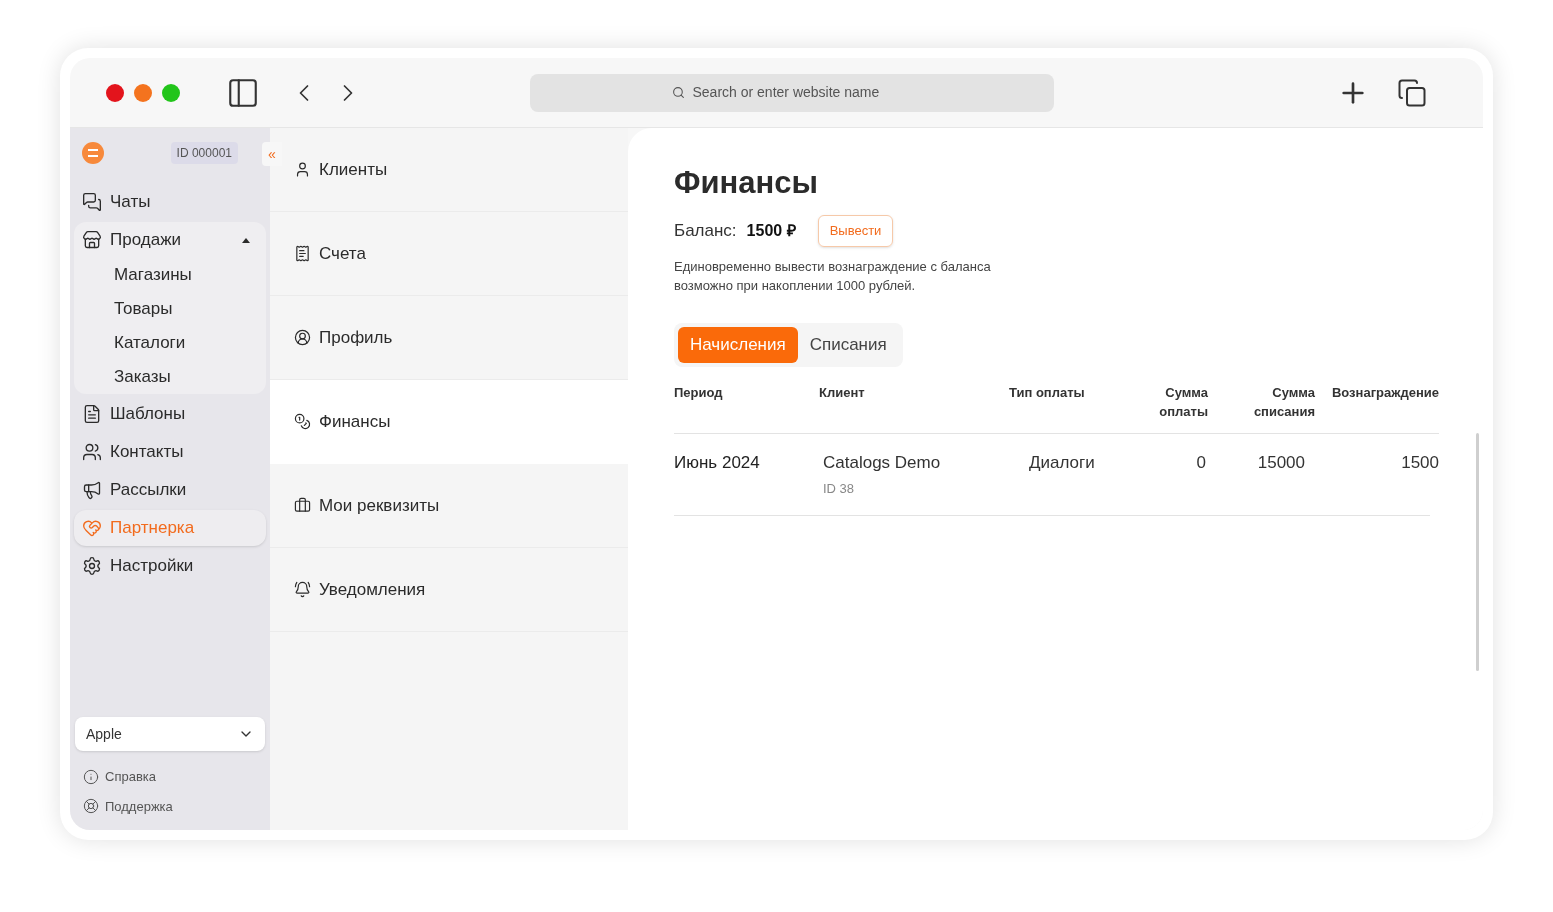 The image size is (1553, 912). What do you see at coordinates (1183, 402) in the screenshot?
I see `column-header: Сумма оплаты` at bounding box center [1183, 402].